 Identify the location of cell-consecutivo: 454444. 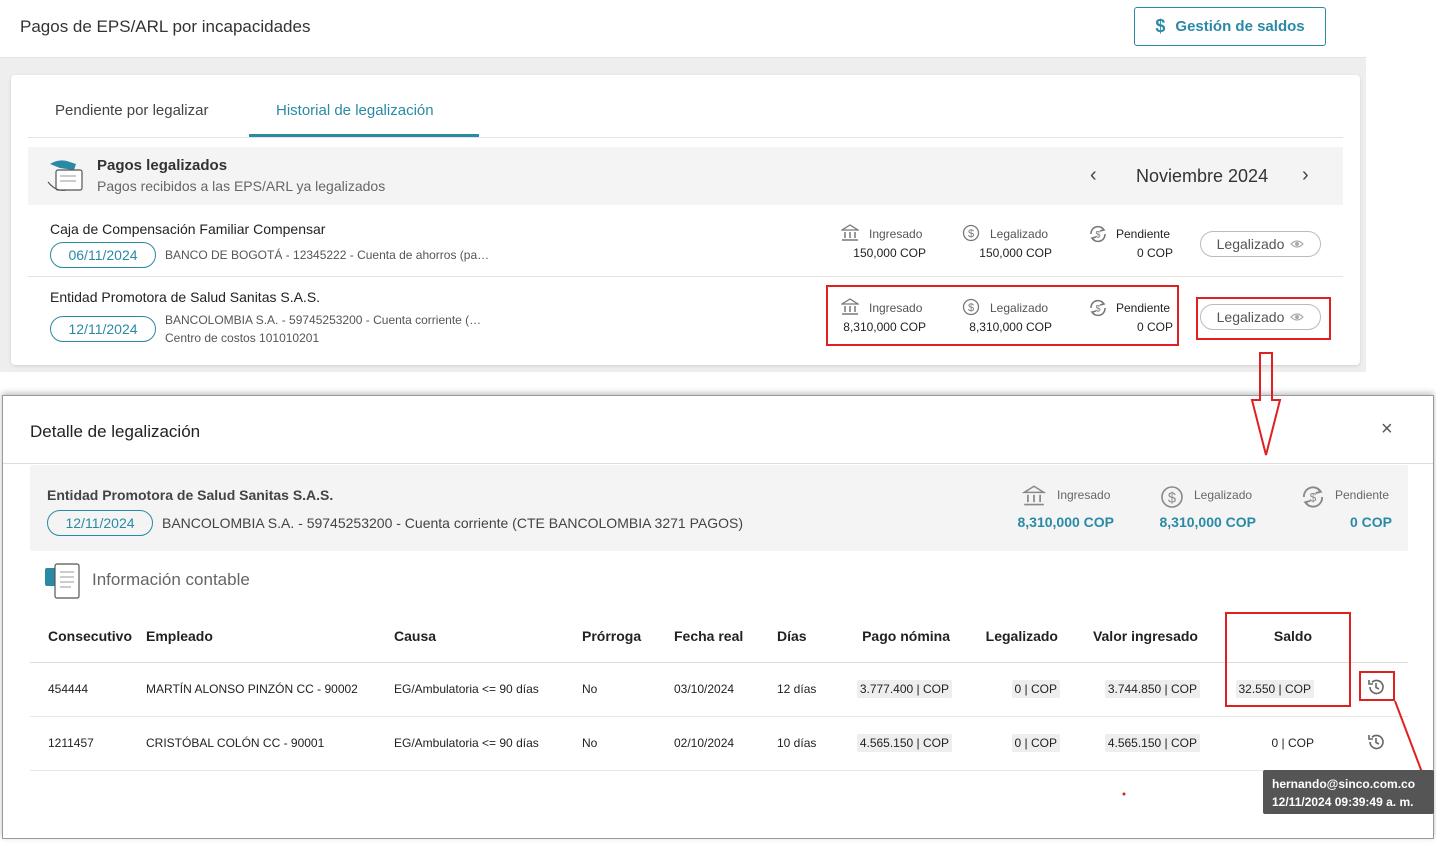
(88, 689).